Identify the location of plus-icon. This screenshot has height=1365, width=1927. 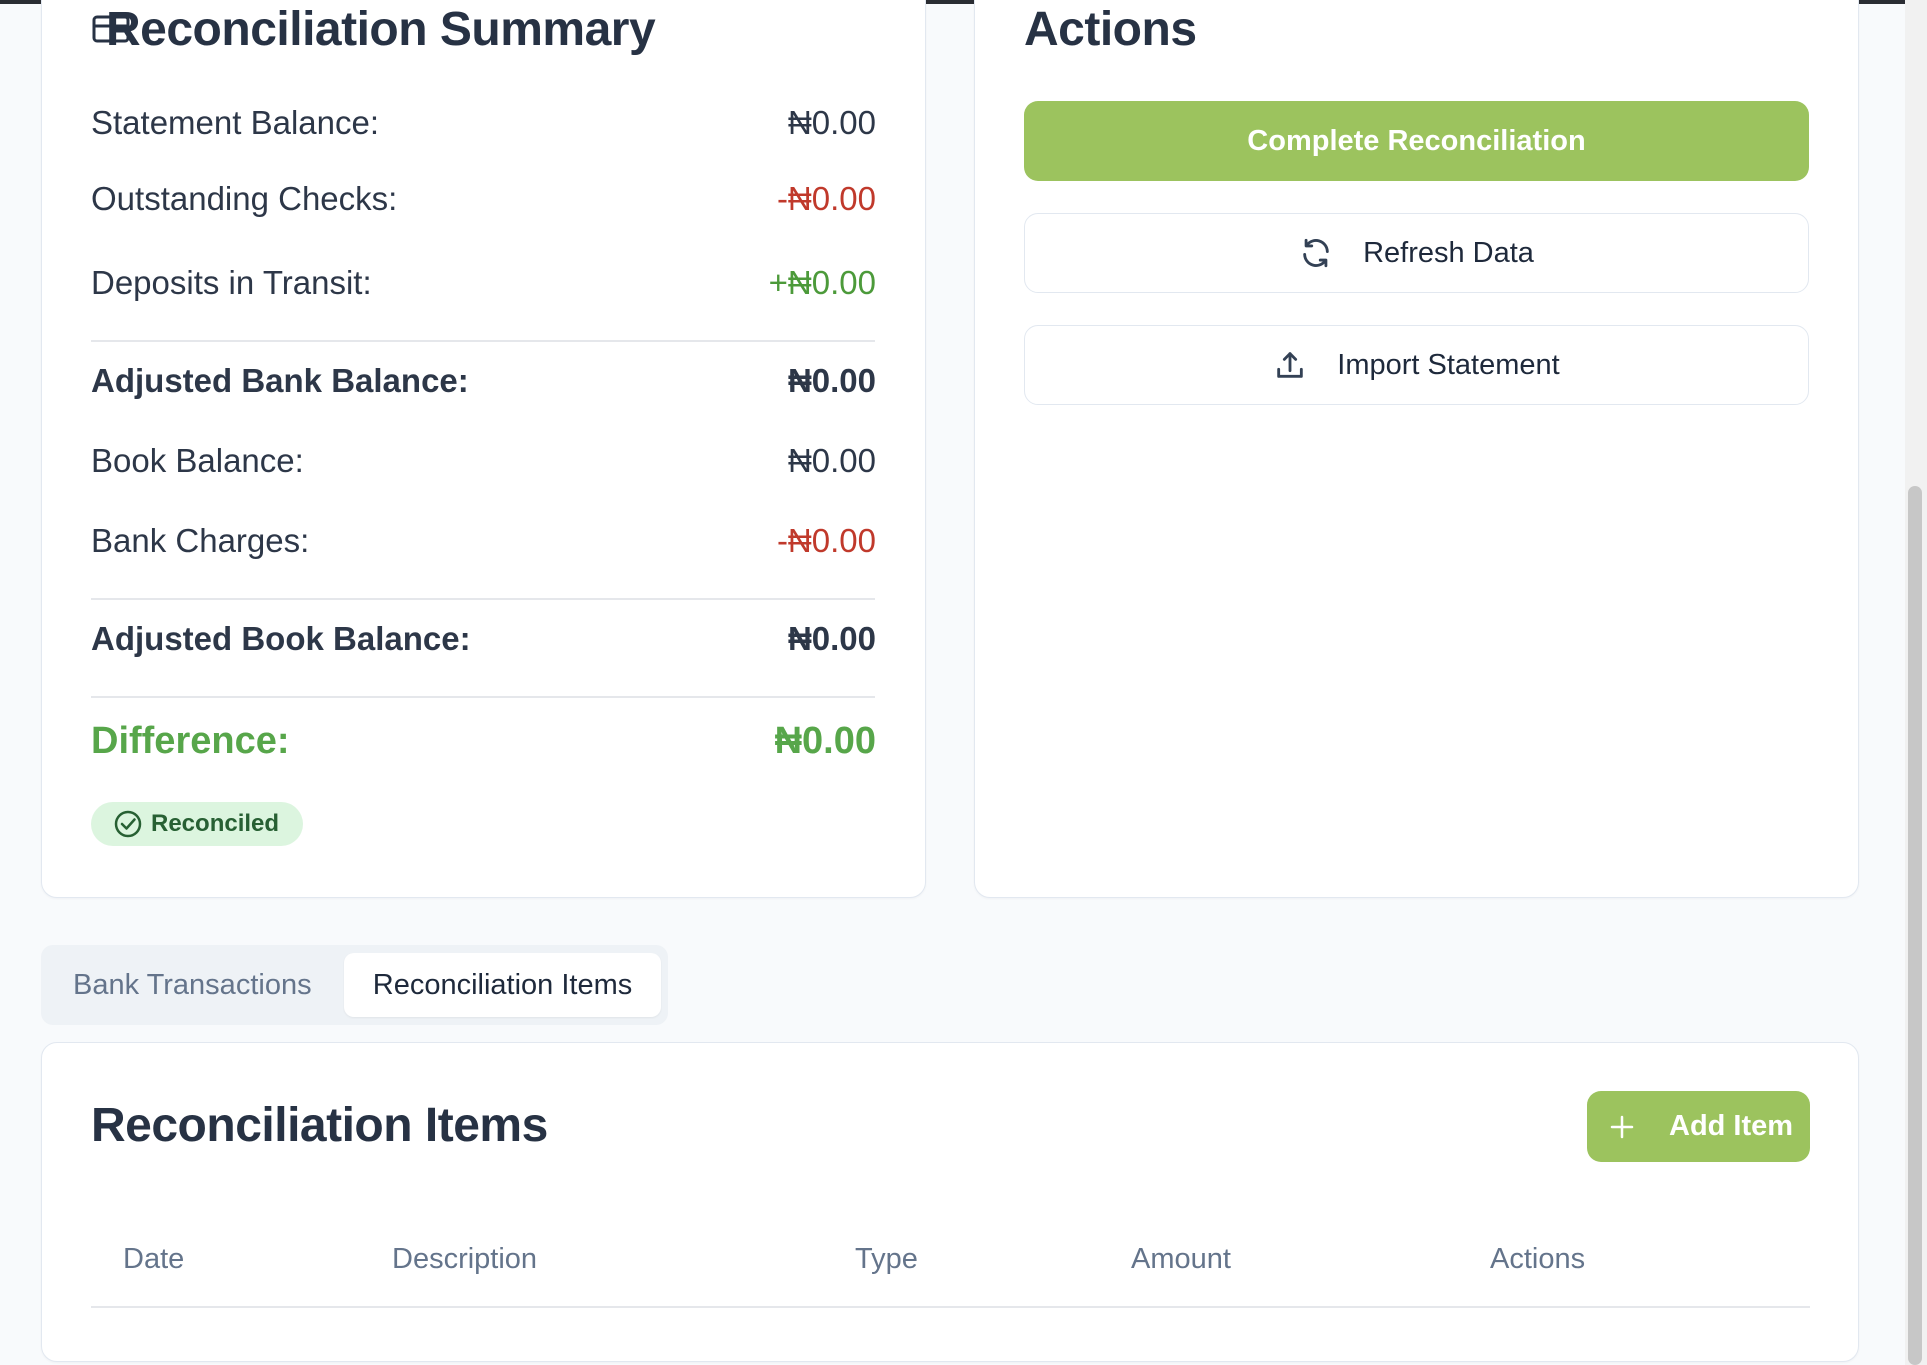
(1622, 1126).